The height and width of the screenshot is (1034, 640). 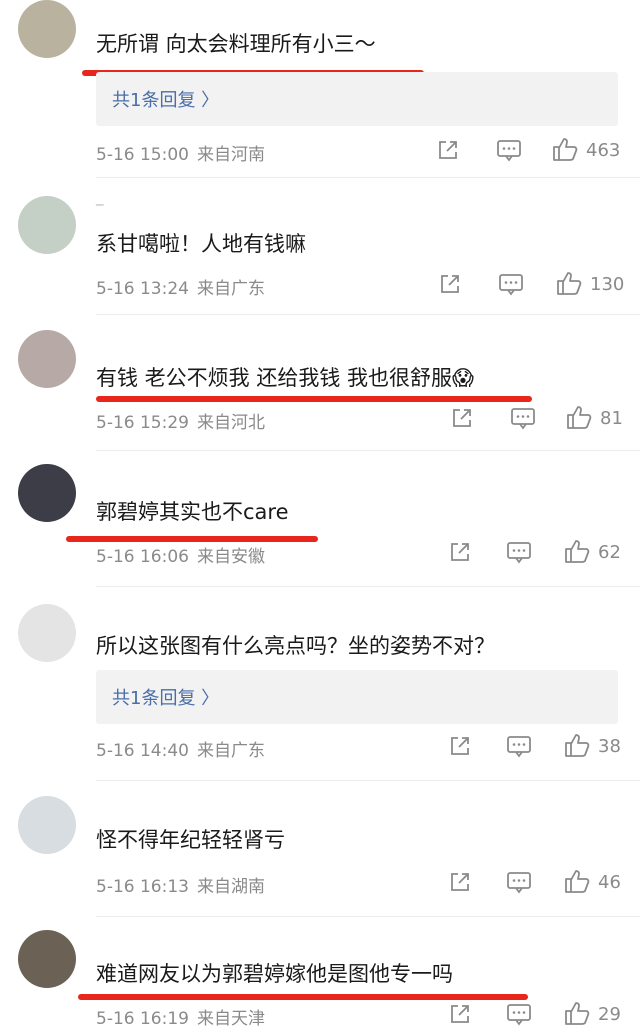 I want to click on comment-meta: 5-16 14:40 来自广东, so click(x=180, y=748).